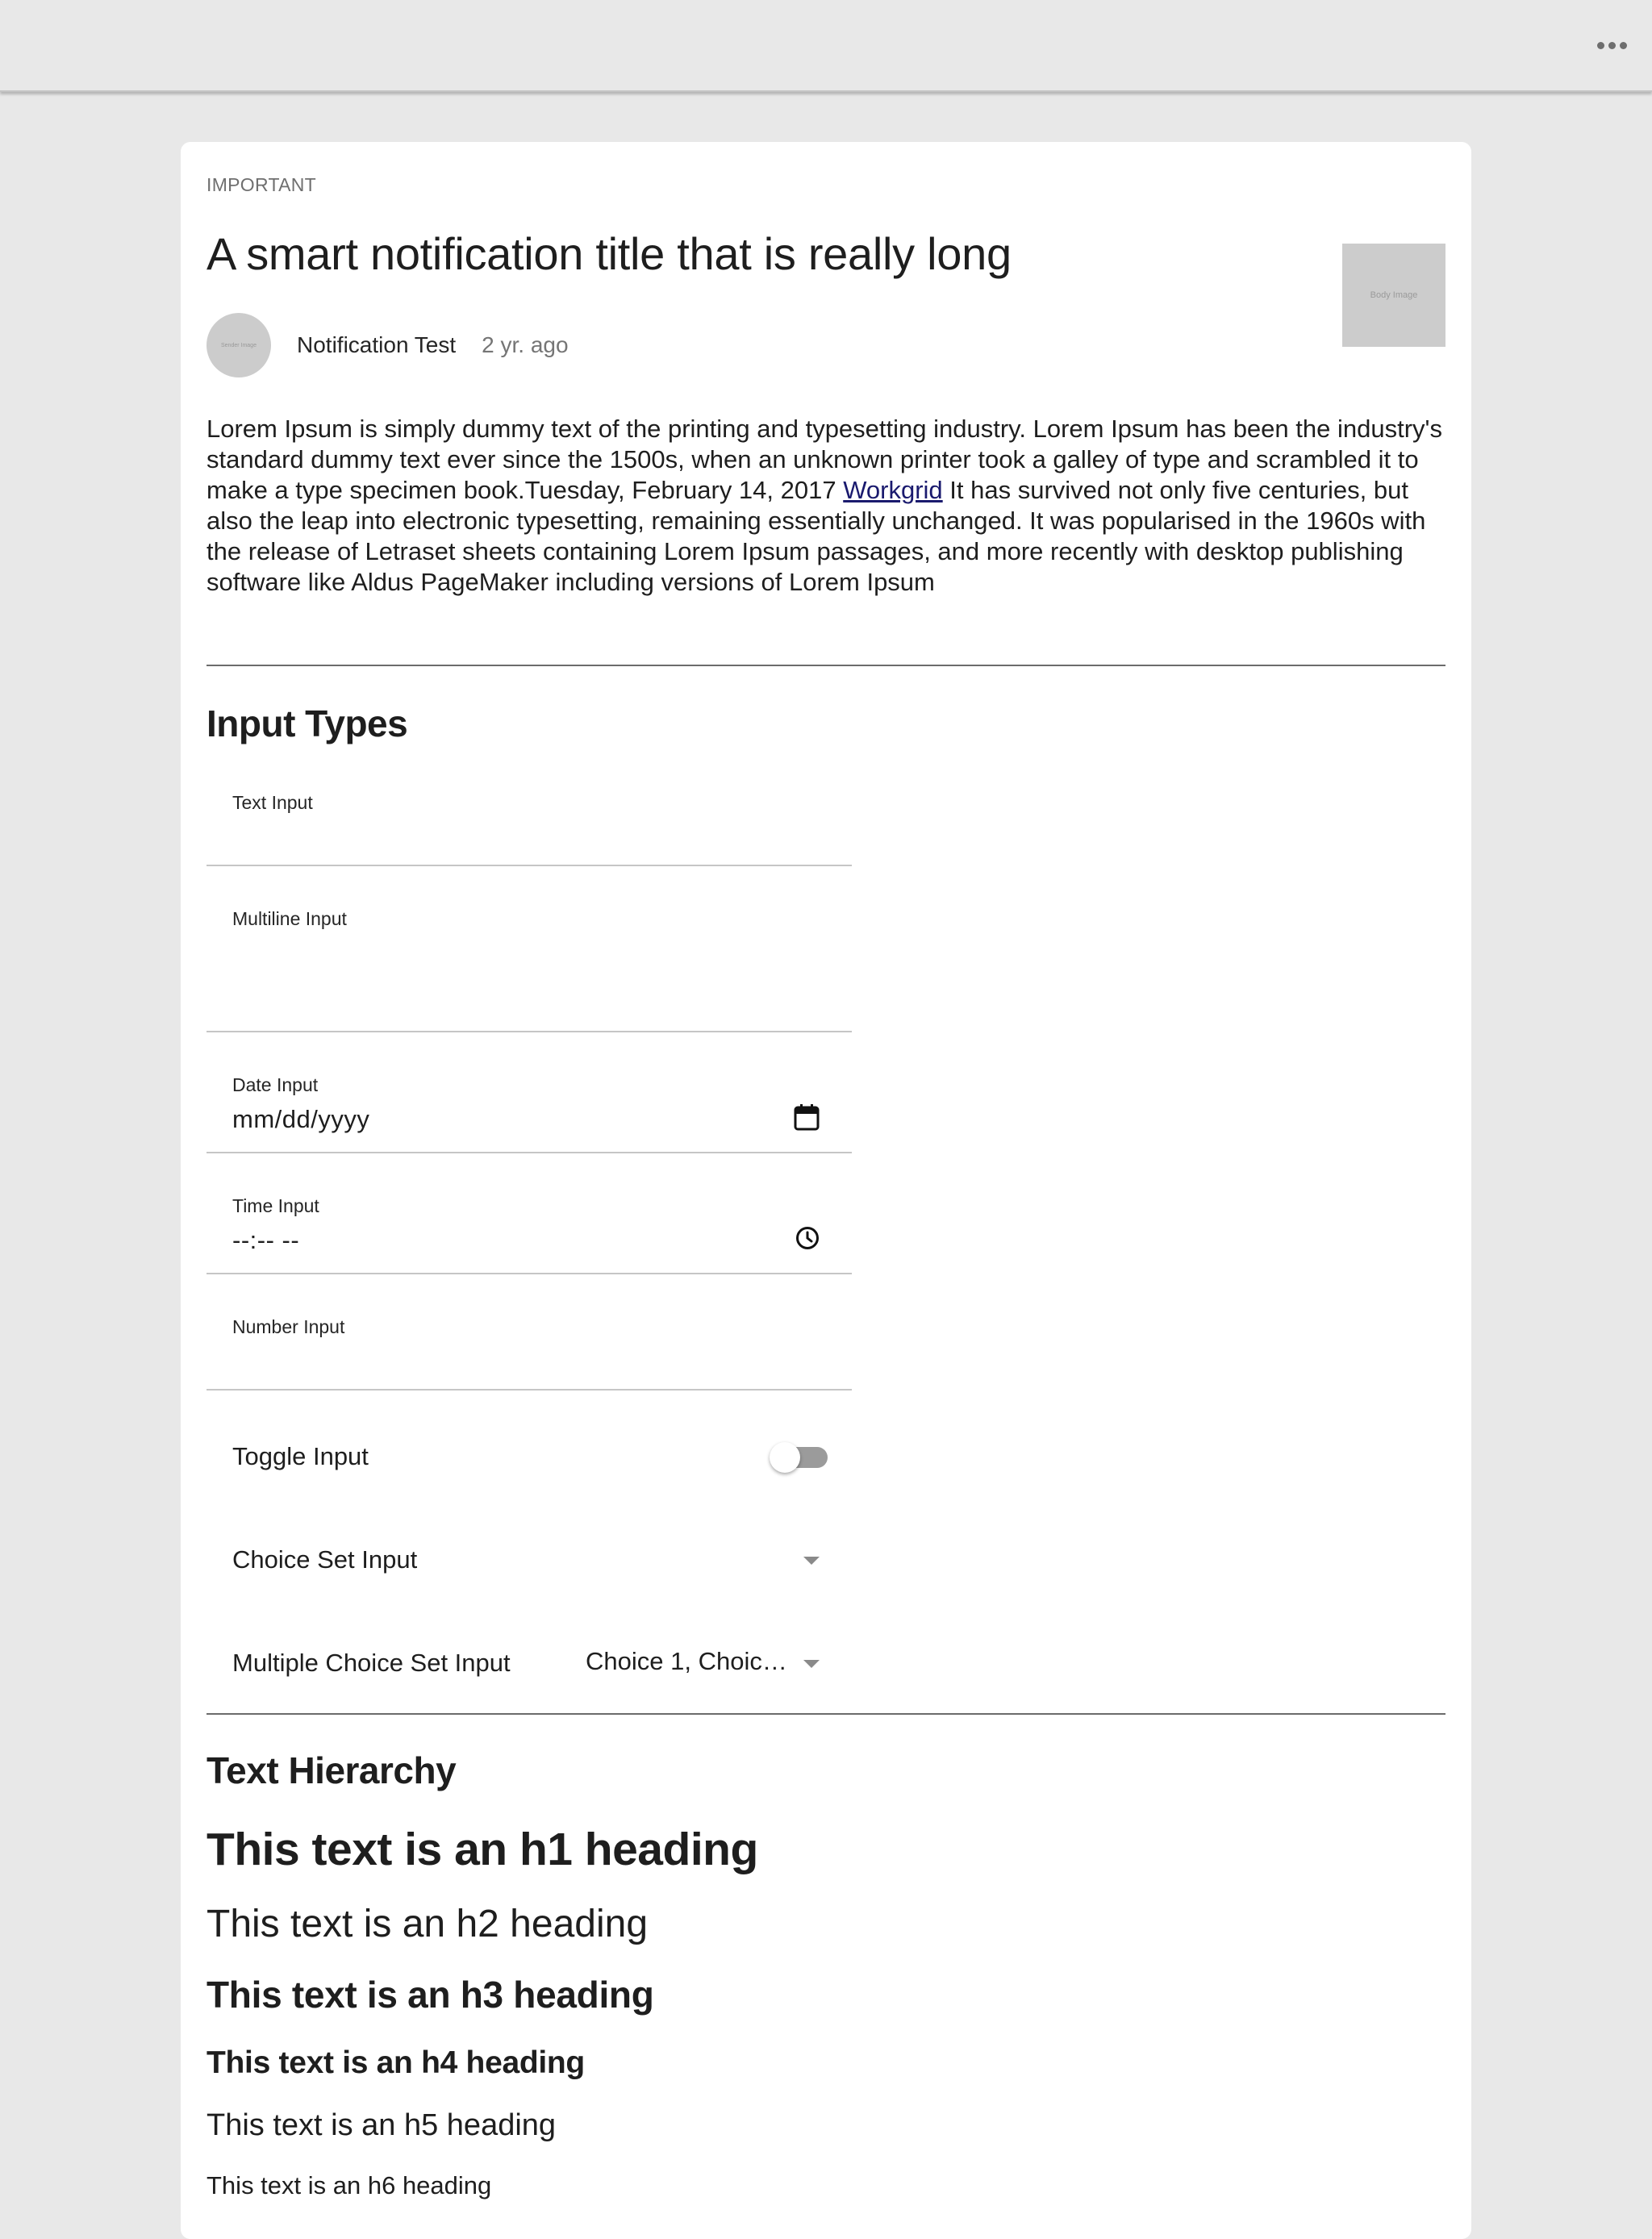  Describe the element at coordinates (382, 2125) in the screenshot. I see `h5-sample: This text is an h5 heading` at that location.